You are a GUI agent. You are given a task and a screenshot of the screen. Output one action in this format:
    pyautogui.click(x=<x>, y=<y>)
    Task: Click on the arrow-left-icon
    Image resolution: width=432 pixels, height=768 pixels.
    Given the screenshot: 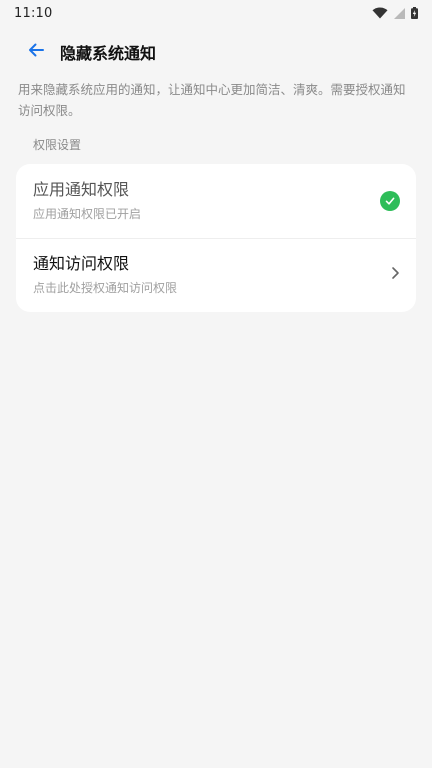 What is the action you would take?
    pyautogui.click(x=36, y=52)
    